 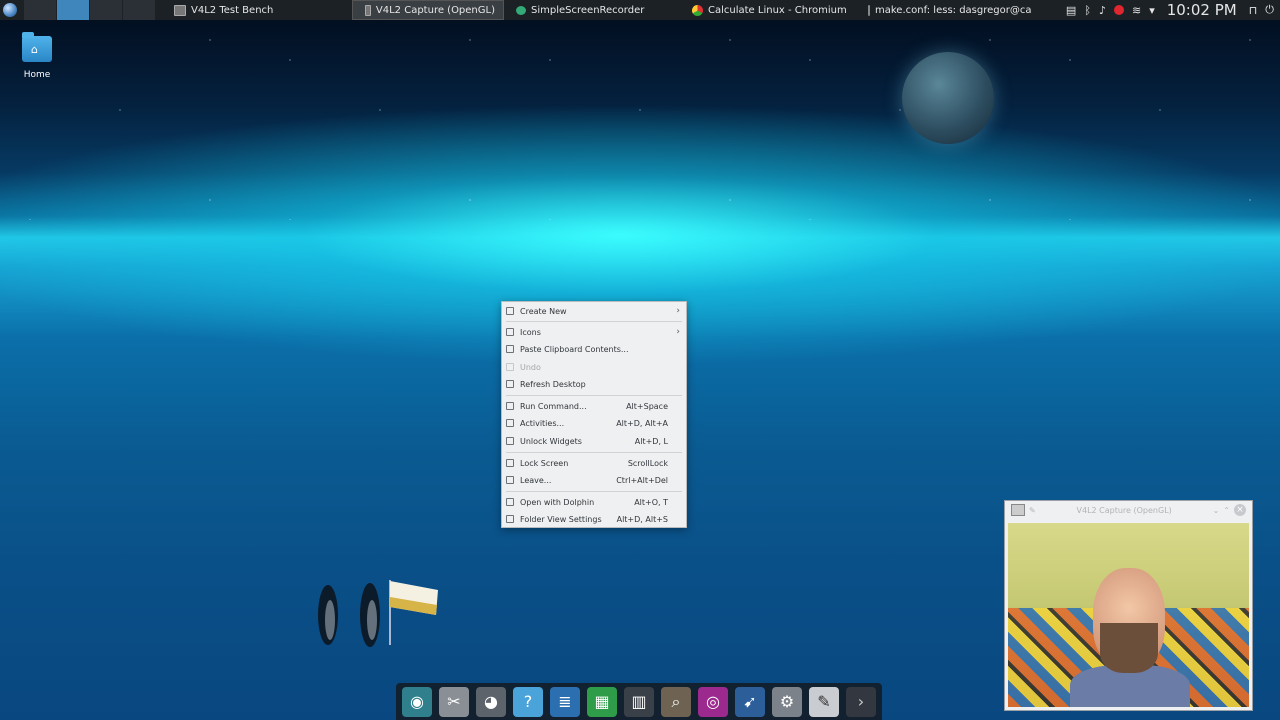 I want to click on lock-icon: ⊓, so click(x=1253, y=10).